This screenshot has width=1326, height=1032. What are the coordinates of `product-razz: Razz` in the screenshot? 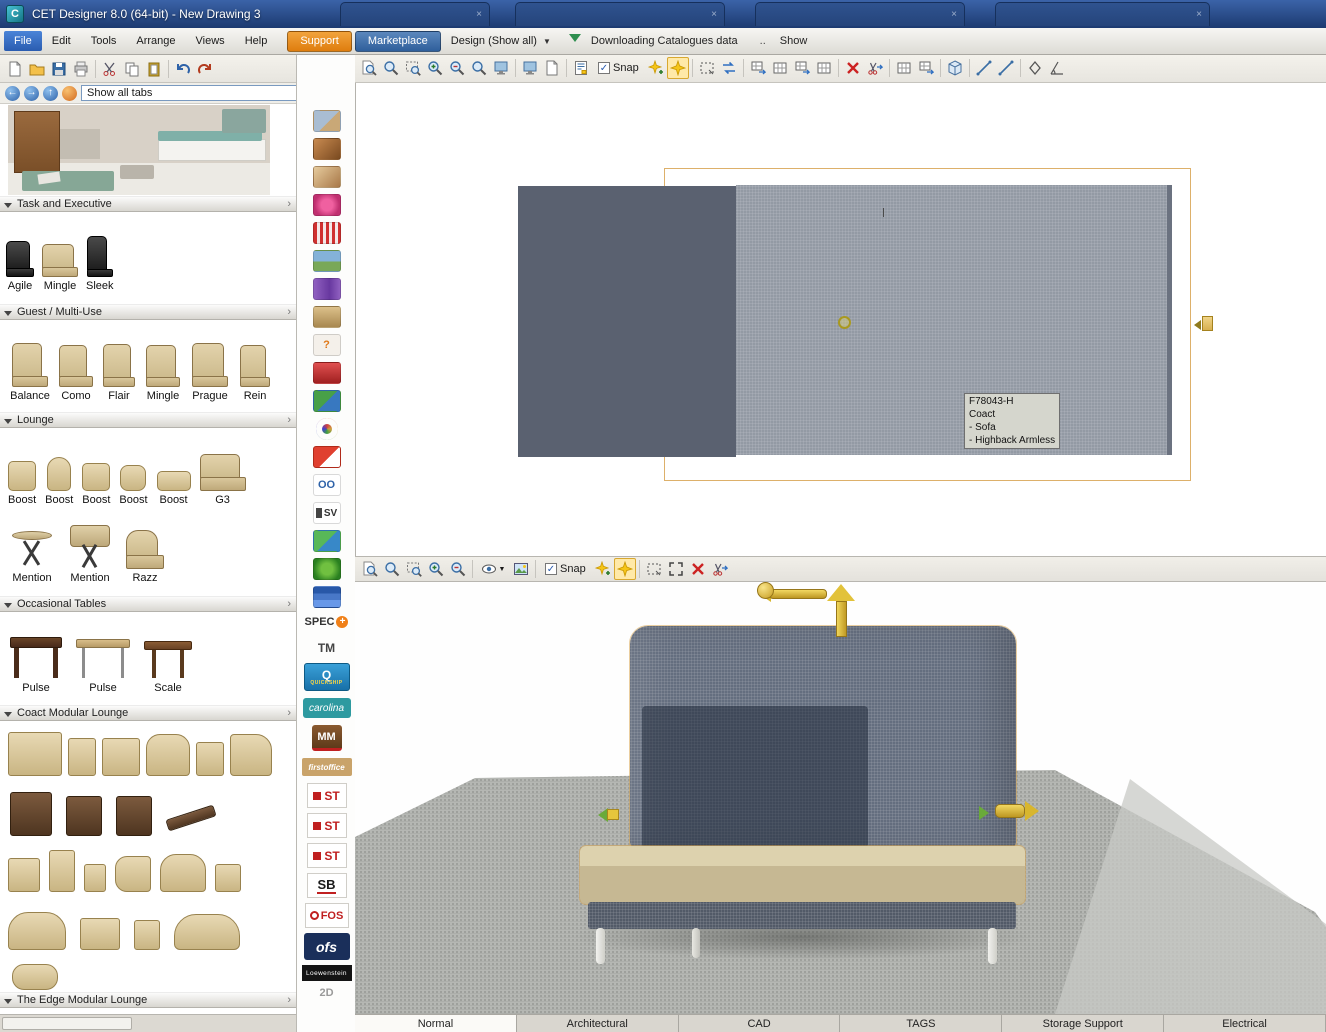 It's located at (145, 557).